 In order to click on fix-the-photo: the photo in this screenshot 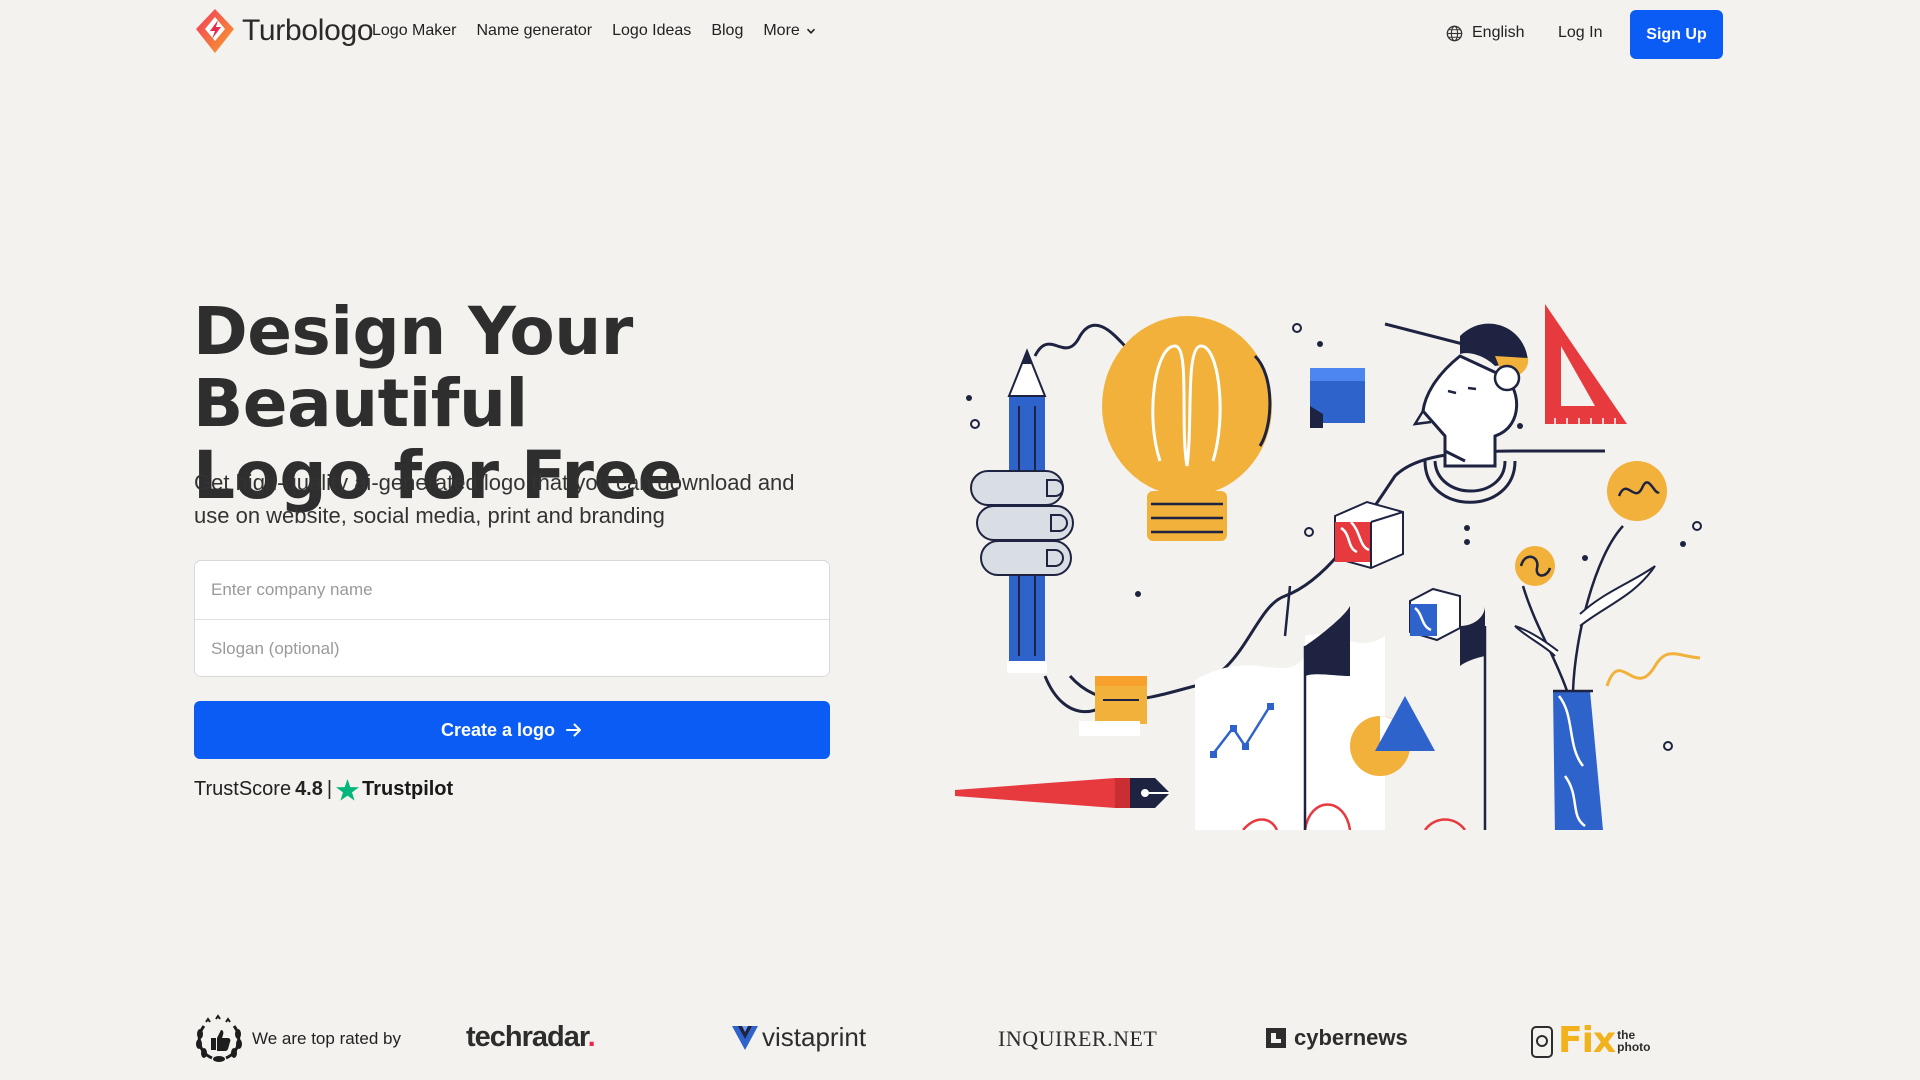, I will do `click(1633, 1041)`.